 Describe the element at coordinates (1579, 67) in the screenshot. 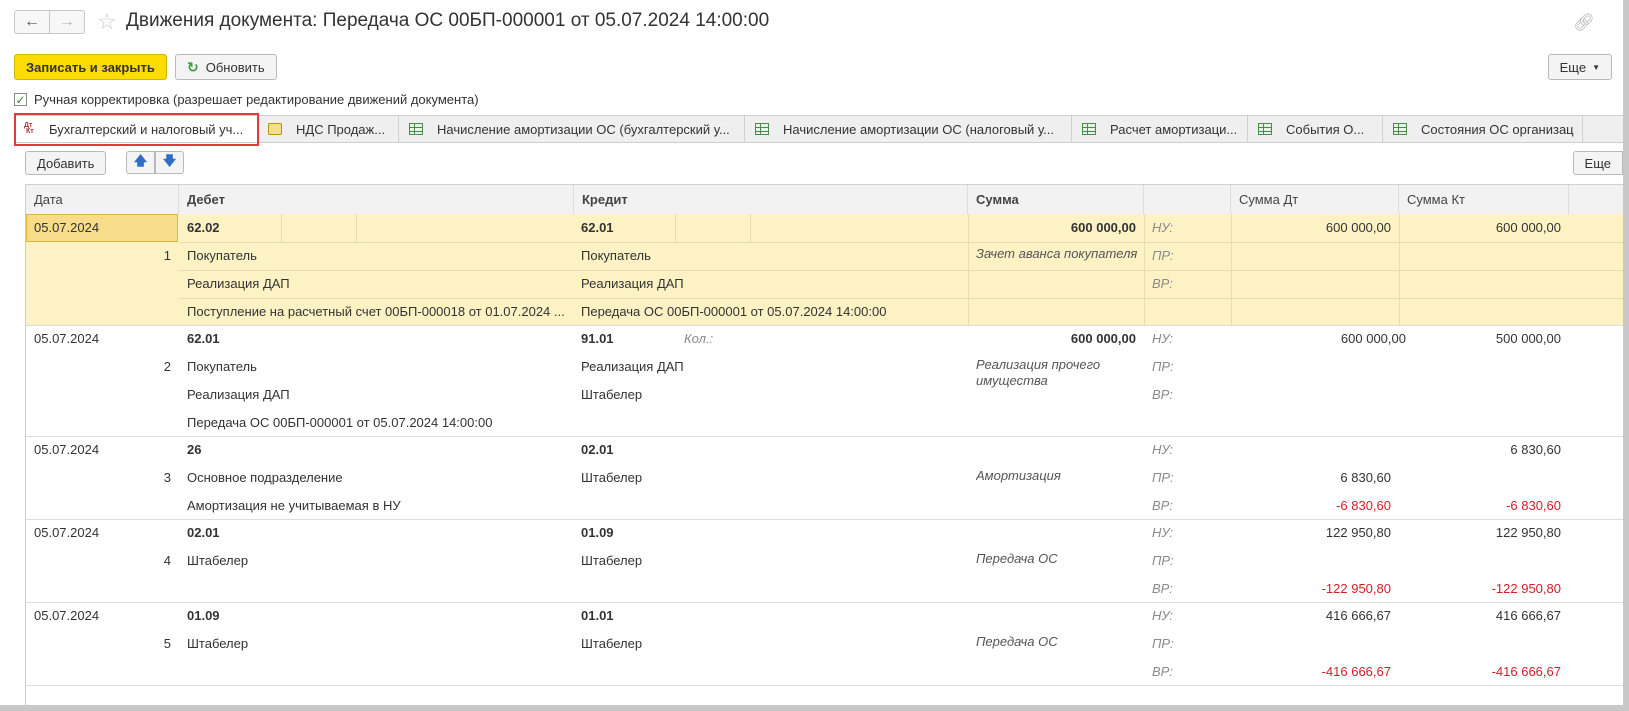

I see `more-button: Еще ▼` at that location.